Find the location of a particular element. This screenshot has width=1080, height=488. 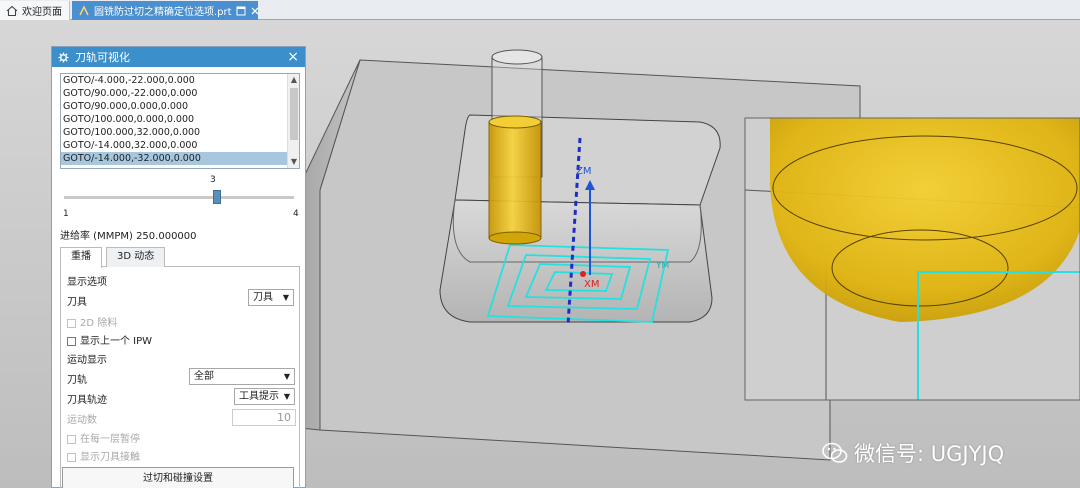

tool-trace-label: 刀具轨迹 is located at coordinates (87, 400).